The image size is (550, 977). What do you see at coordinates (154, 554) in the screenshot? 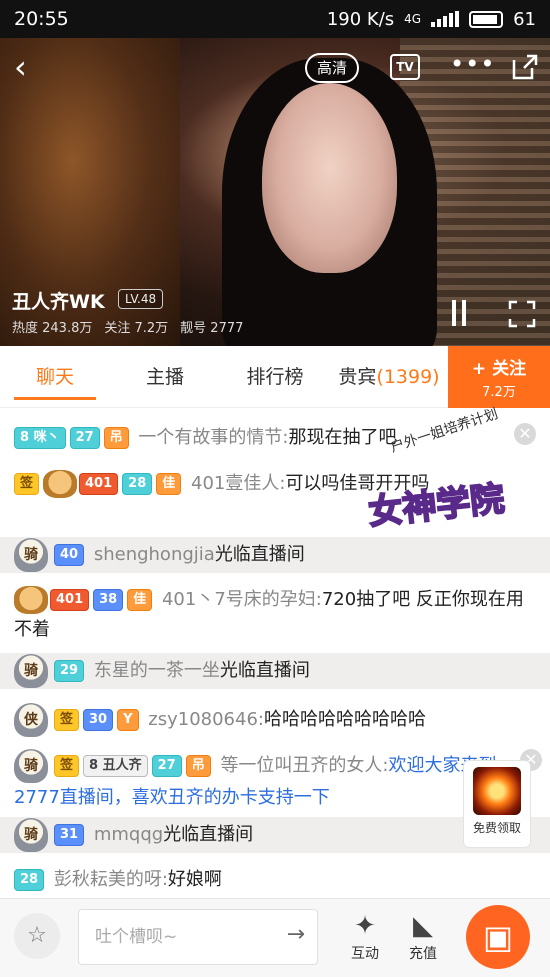
I see `chat-username: shenghongjia` at bounding box center [154, 554].